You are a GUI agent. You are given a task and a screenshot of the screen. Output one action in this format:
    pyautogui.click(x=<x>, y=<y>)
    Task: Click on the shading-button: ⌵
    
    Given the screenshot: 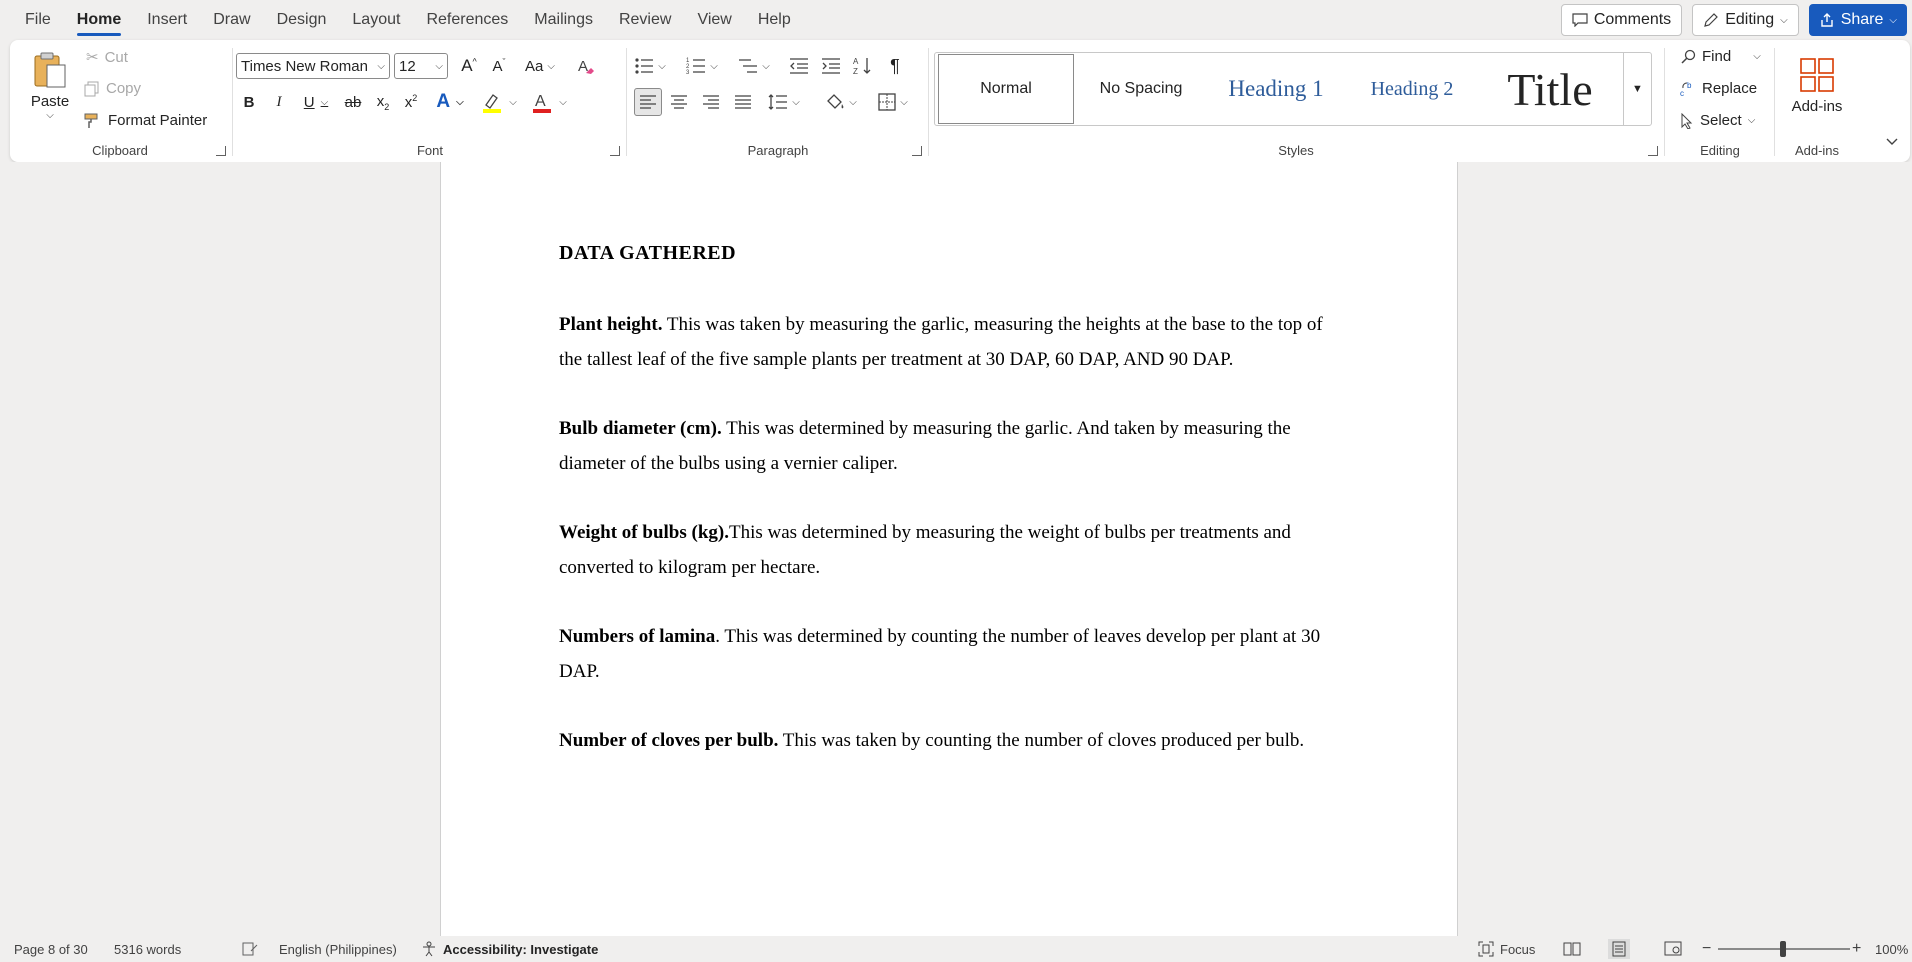 What is the action you would take?
    pyautogui.click(x=841, y=102)
    